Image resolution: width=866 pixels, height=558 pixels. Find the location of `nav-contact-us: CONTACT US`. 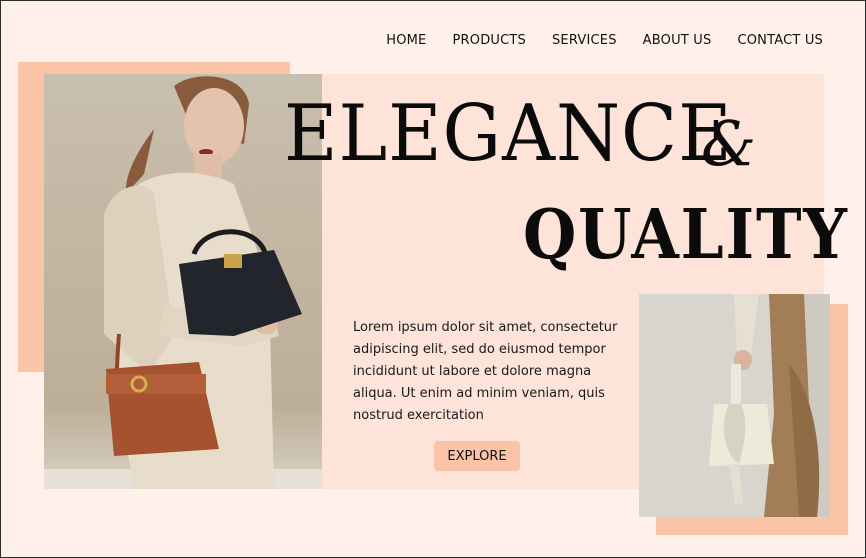

nav-contact-us: CONTACT US is located at coordinates (780, 40).